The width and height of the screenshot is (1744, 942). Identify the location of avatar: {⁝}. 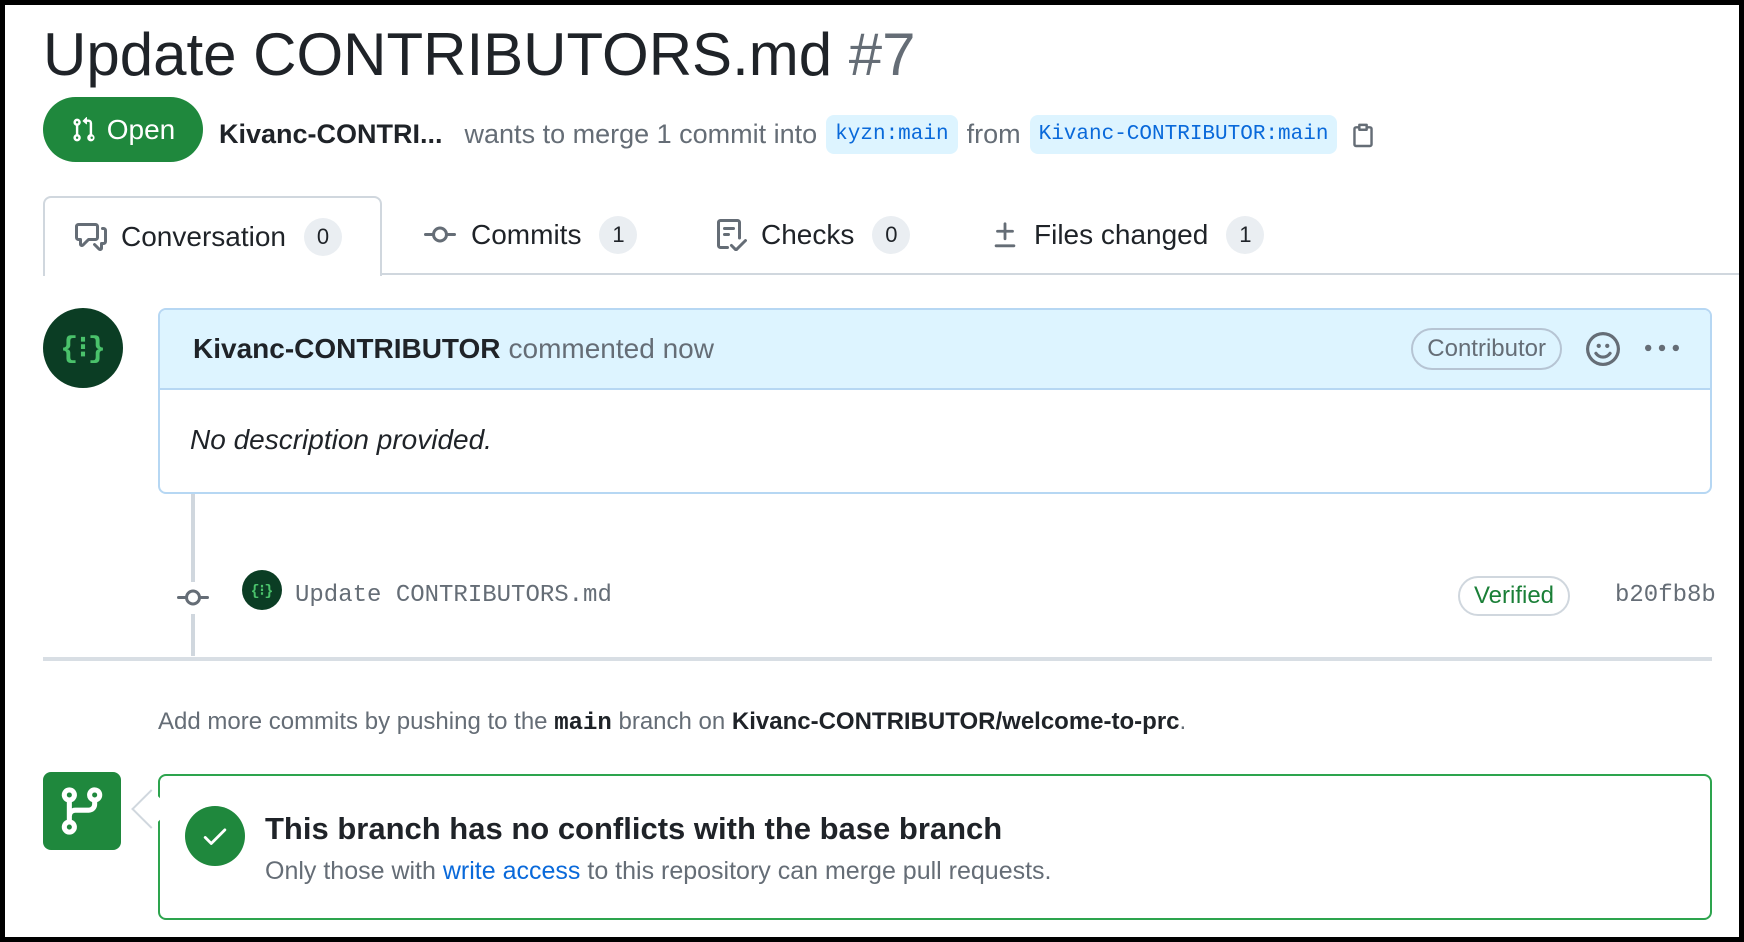
(83, 348).